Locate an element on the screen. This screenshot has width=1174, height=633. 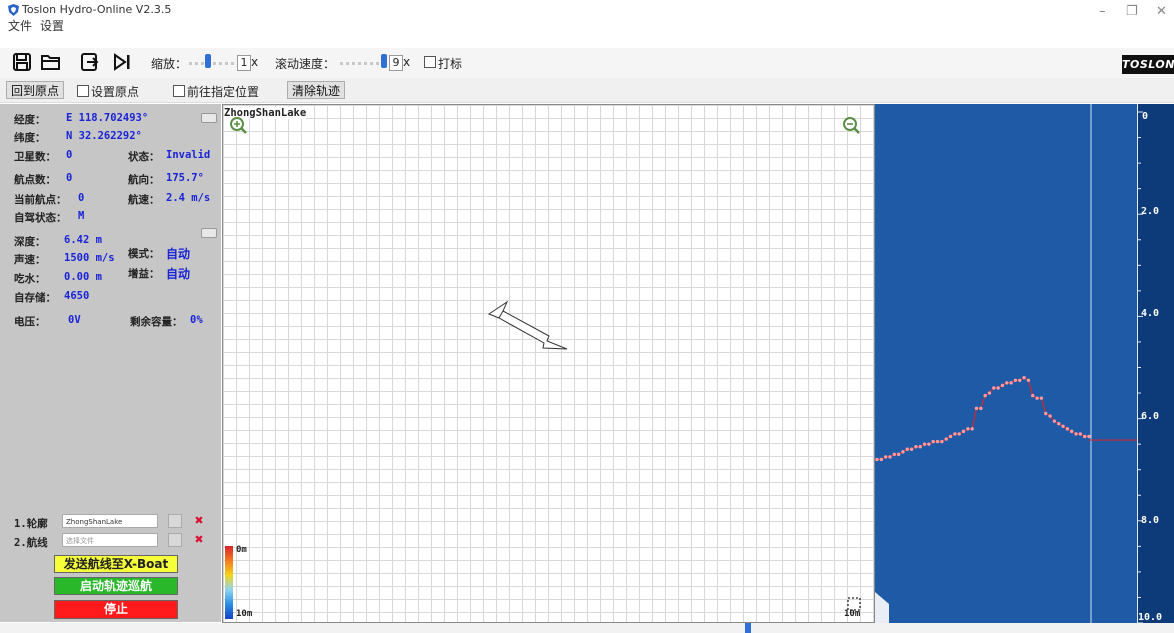
scroll-speed-label: 滚动速度： is located at coordinates (305, 64).